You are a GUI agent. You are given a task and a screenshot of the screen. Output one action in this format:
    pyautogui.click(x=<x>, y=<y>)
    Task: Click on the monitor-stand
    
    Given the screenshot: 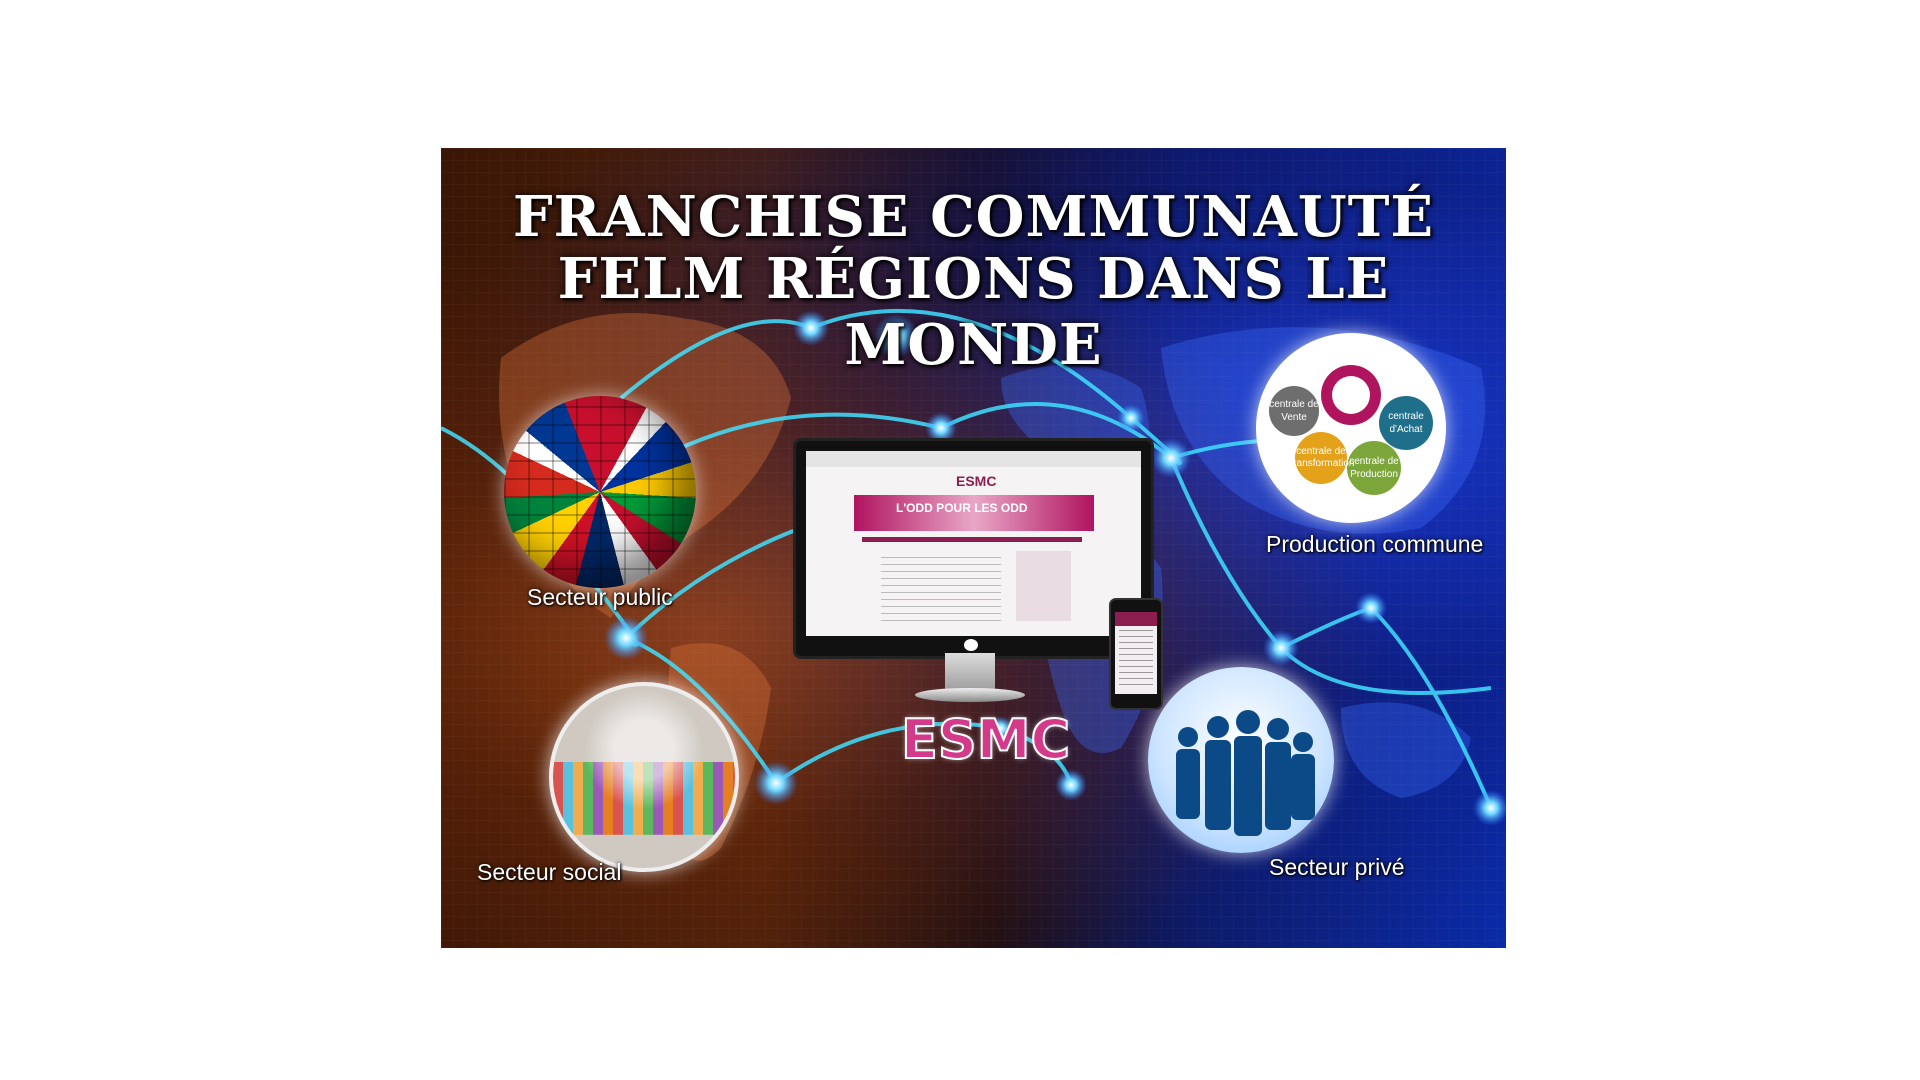 What is the action you would take?
    pyautogui.click(x=970, y=673)
    